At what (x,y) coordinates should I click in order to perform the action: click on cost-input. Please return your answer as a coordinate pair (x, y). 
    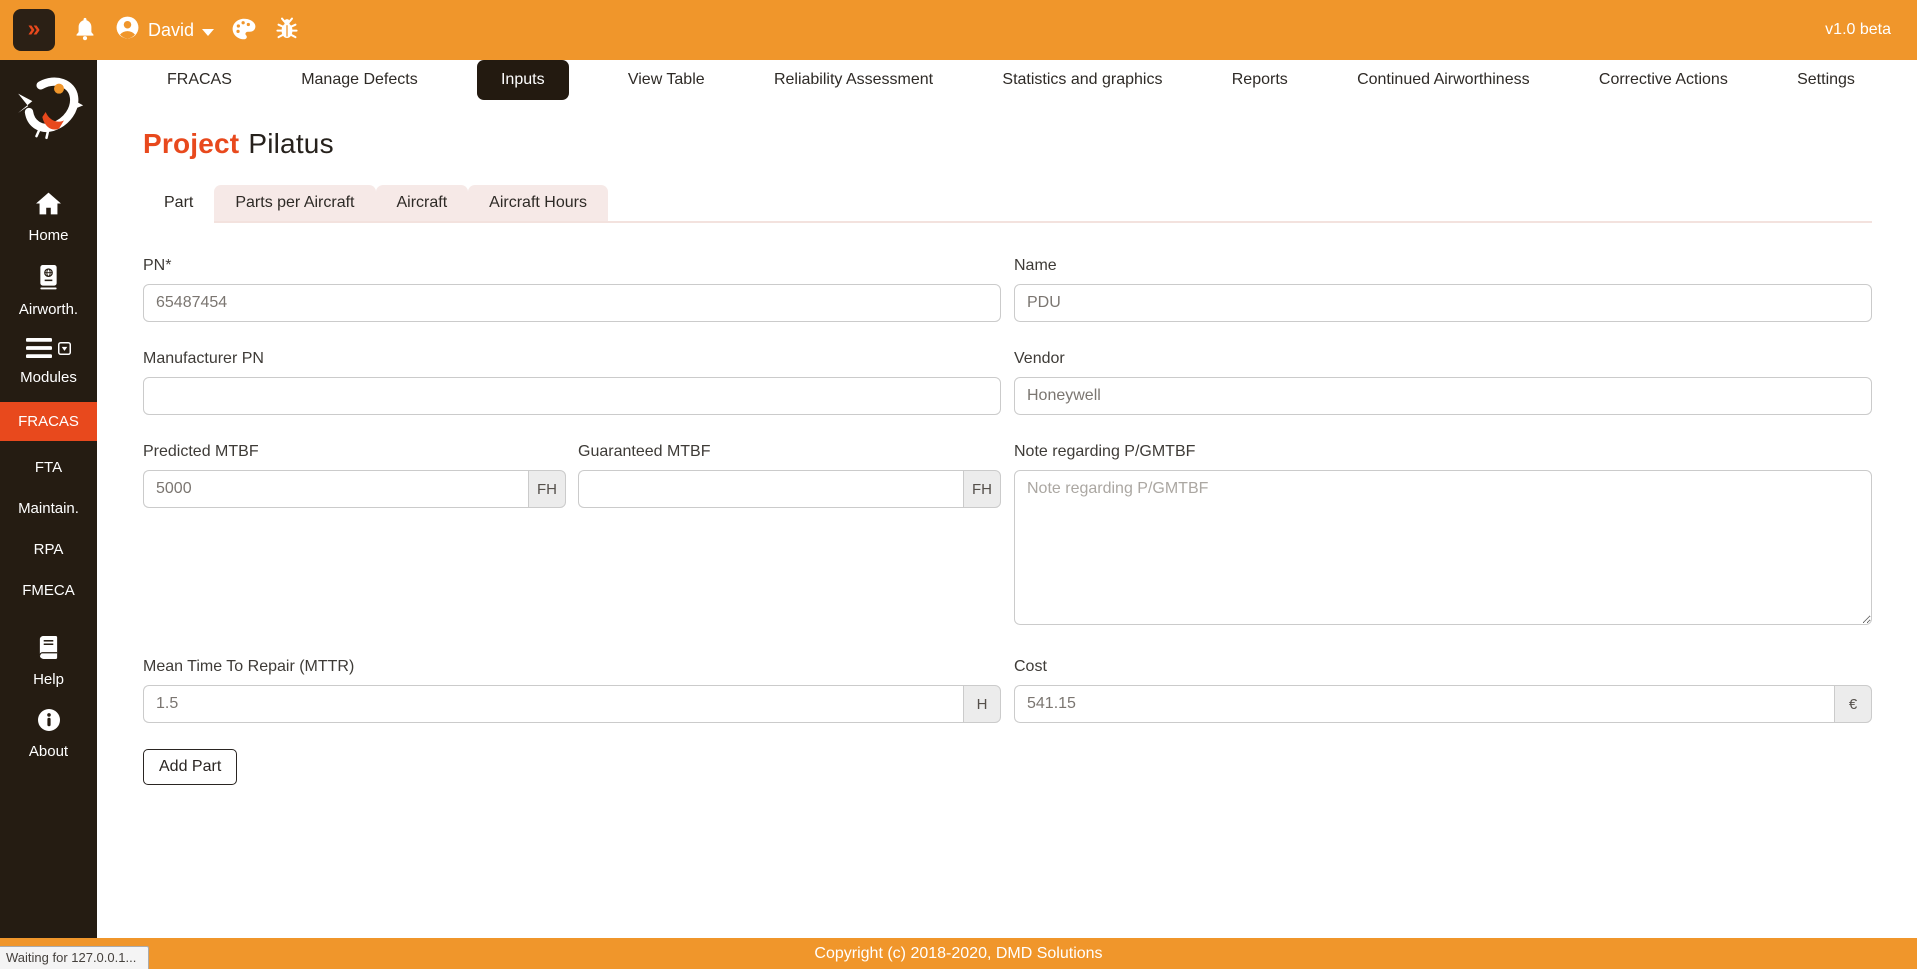
    Looking at the image, I should click on (1424, 704).